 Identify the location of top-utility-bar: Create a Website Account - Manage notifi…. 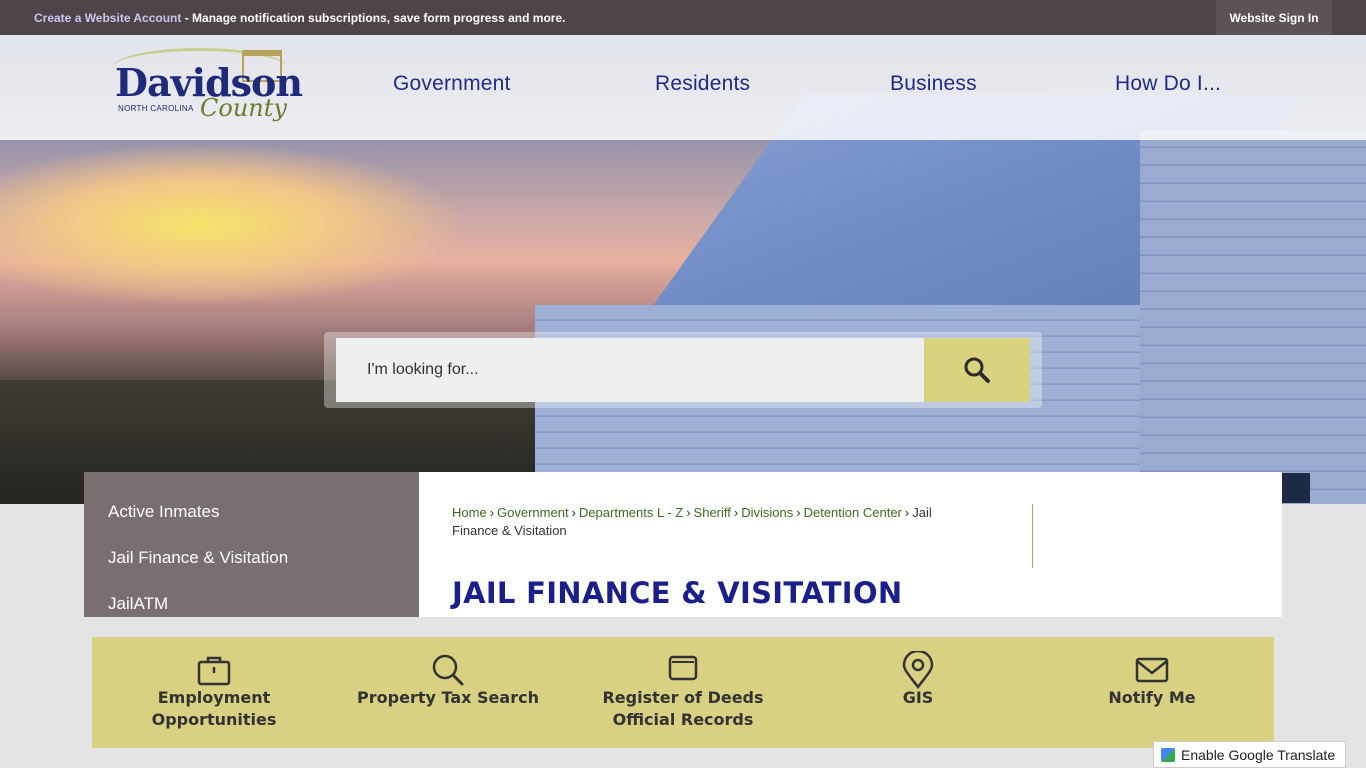
(683, 17).